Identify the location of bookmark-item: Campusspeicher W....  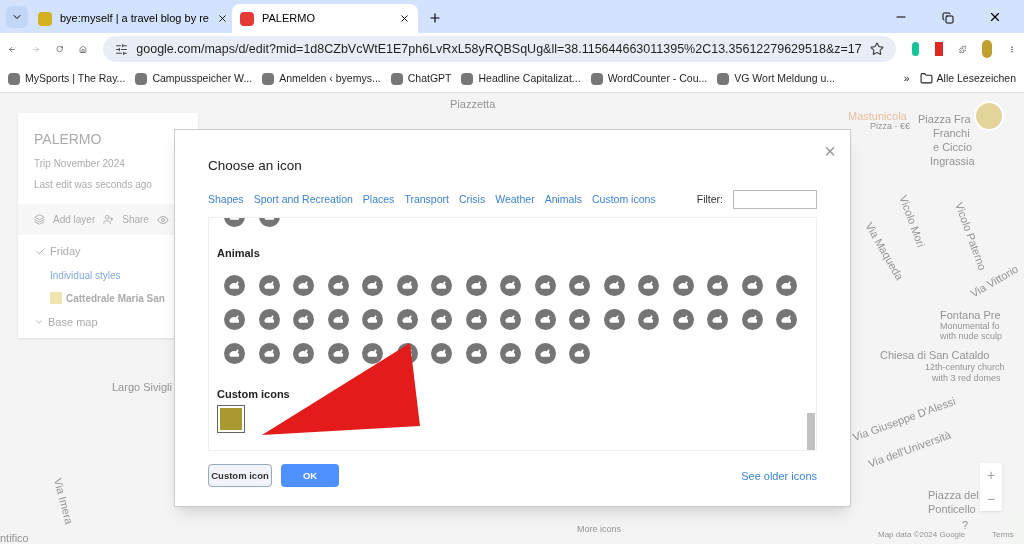
(194, 78).